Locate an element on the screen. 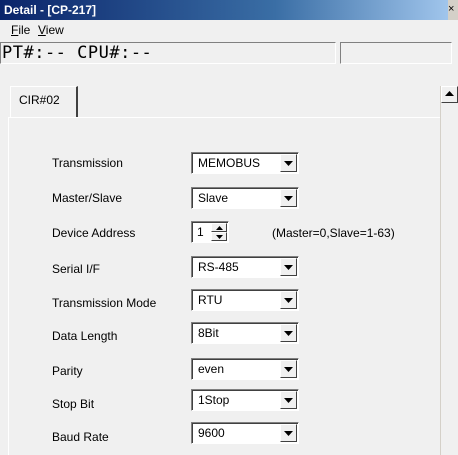  spin-up-button is located at coordinates (219, 227).